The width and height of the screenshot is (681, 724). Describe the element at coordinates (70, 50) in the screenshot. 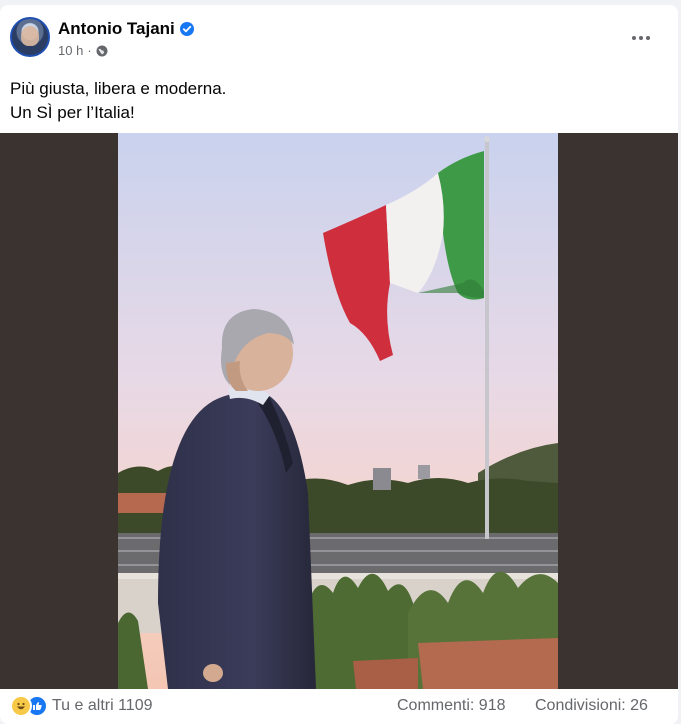

I see `post-time: 10 h` at that location.